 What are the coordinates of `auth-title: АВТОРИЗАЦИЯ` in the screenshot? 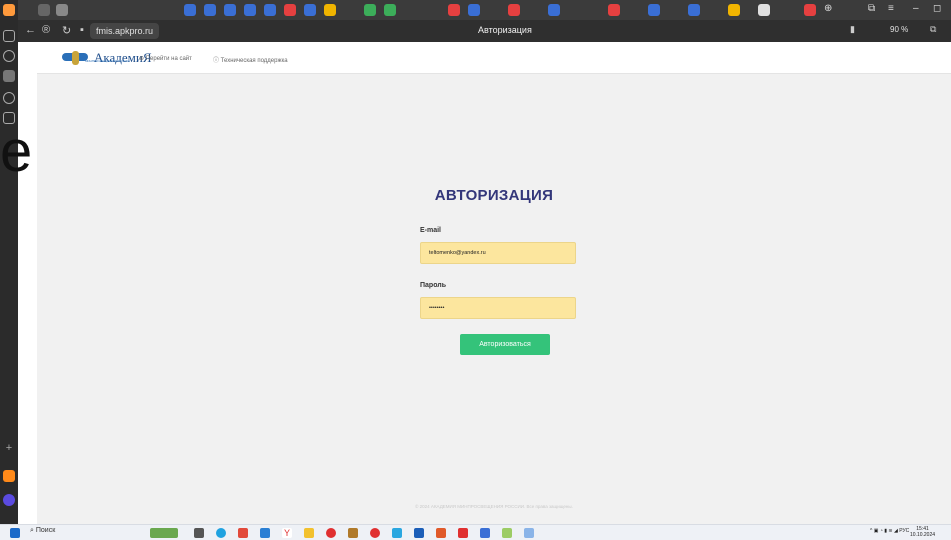 It's located at (494, 195).